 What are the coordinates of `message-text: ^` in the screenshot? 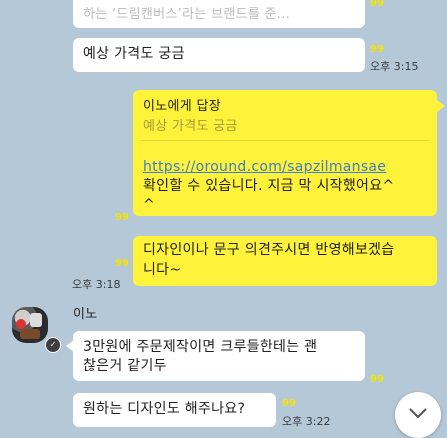 It's located at (149, 205).